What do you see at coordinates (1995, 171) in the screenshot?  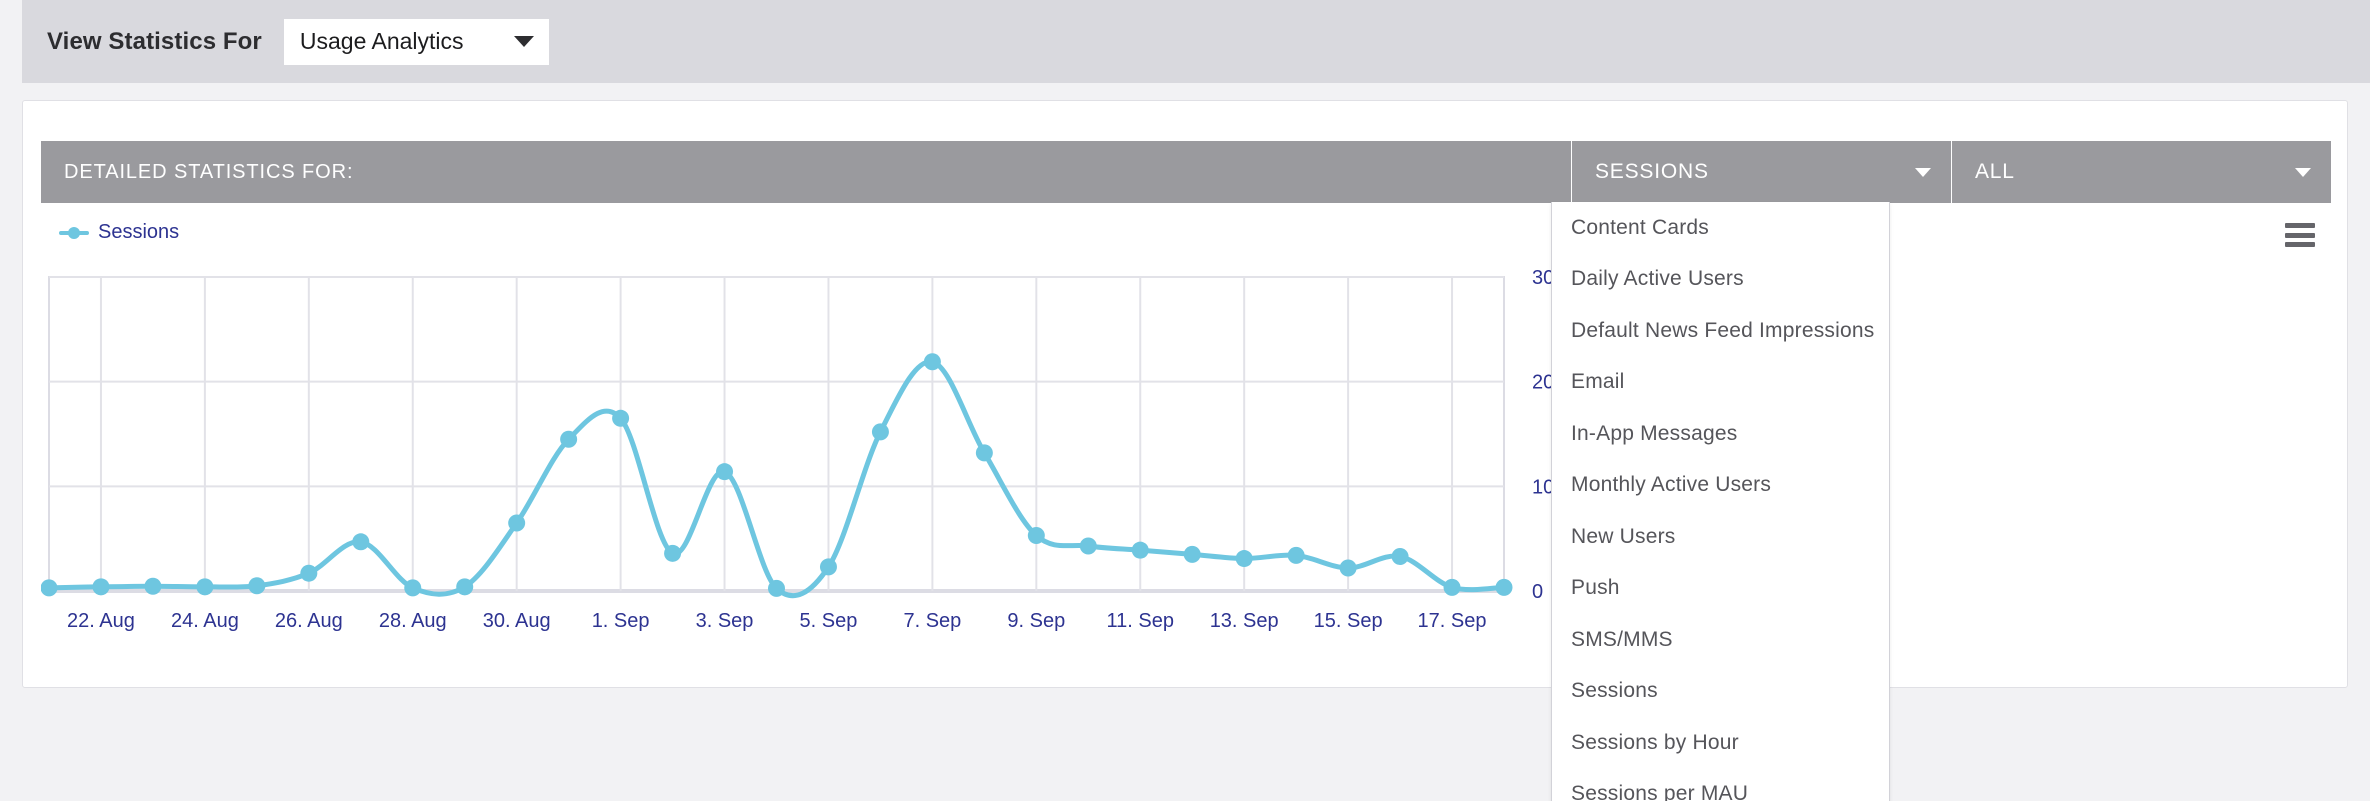 I see `segment-select-value: ALL` at bounding box center [1995, 171].